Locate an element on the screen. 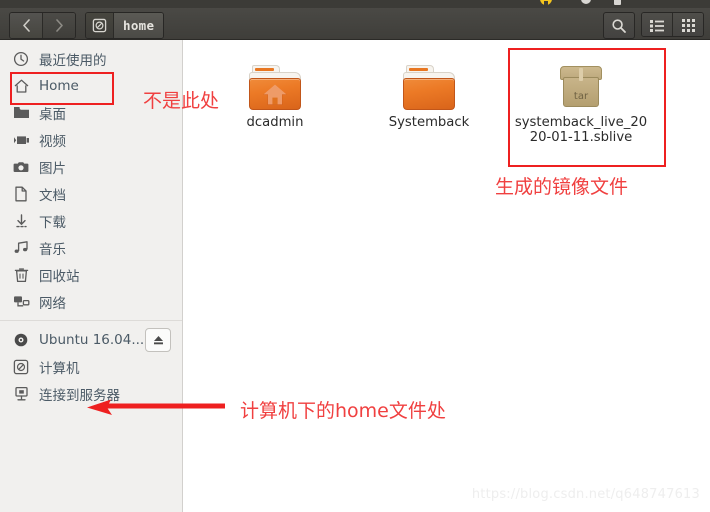  breadcrumb: home is located at coordinates (125, 25).